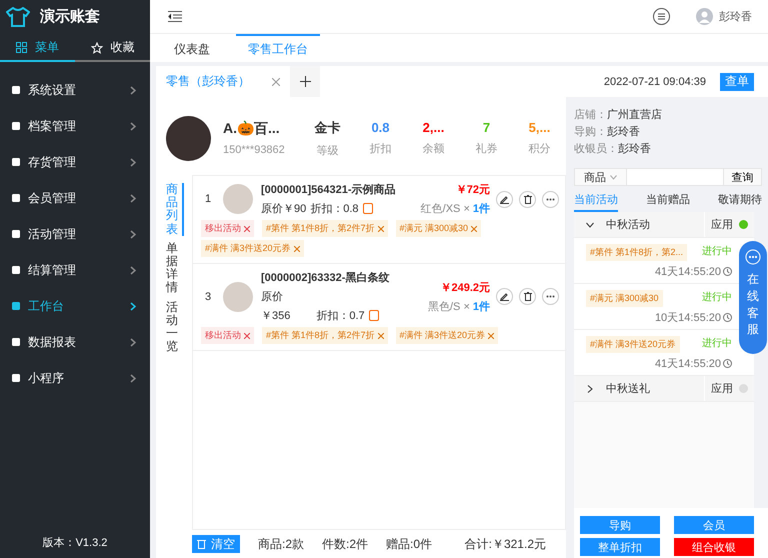  I want to click on version-text: 版本：V1.3.2, so click(75, 543).